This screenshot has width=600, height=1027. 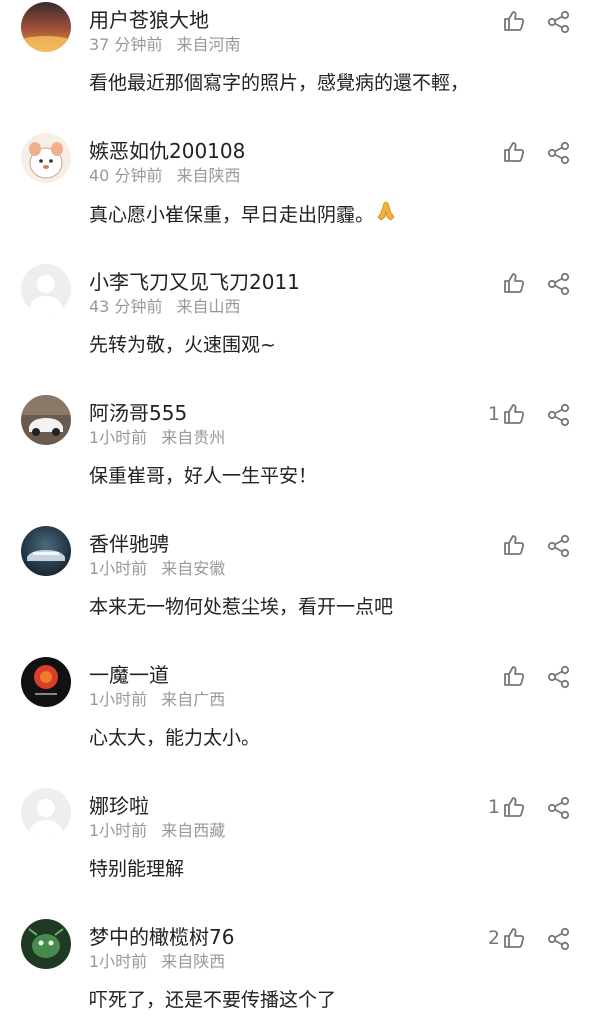 What do you see at coordinates (300, 196) in the screenshot?
I see `comment-item: 嫉恶如仇200108 40 分钟前 来自陕西 真心愿小崔保重，早日走出阴霾。` at bounding box center [300, 196].